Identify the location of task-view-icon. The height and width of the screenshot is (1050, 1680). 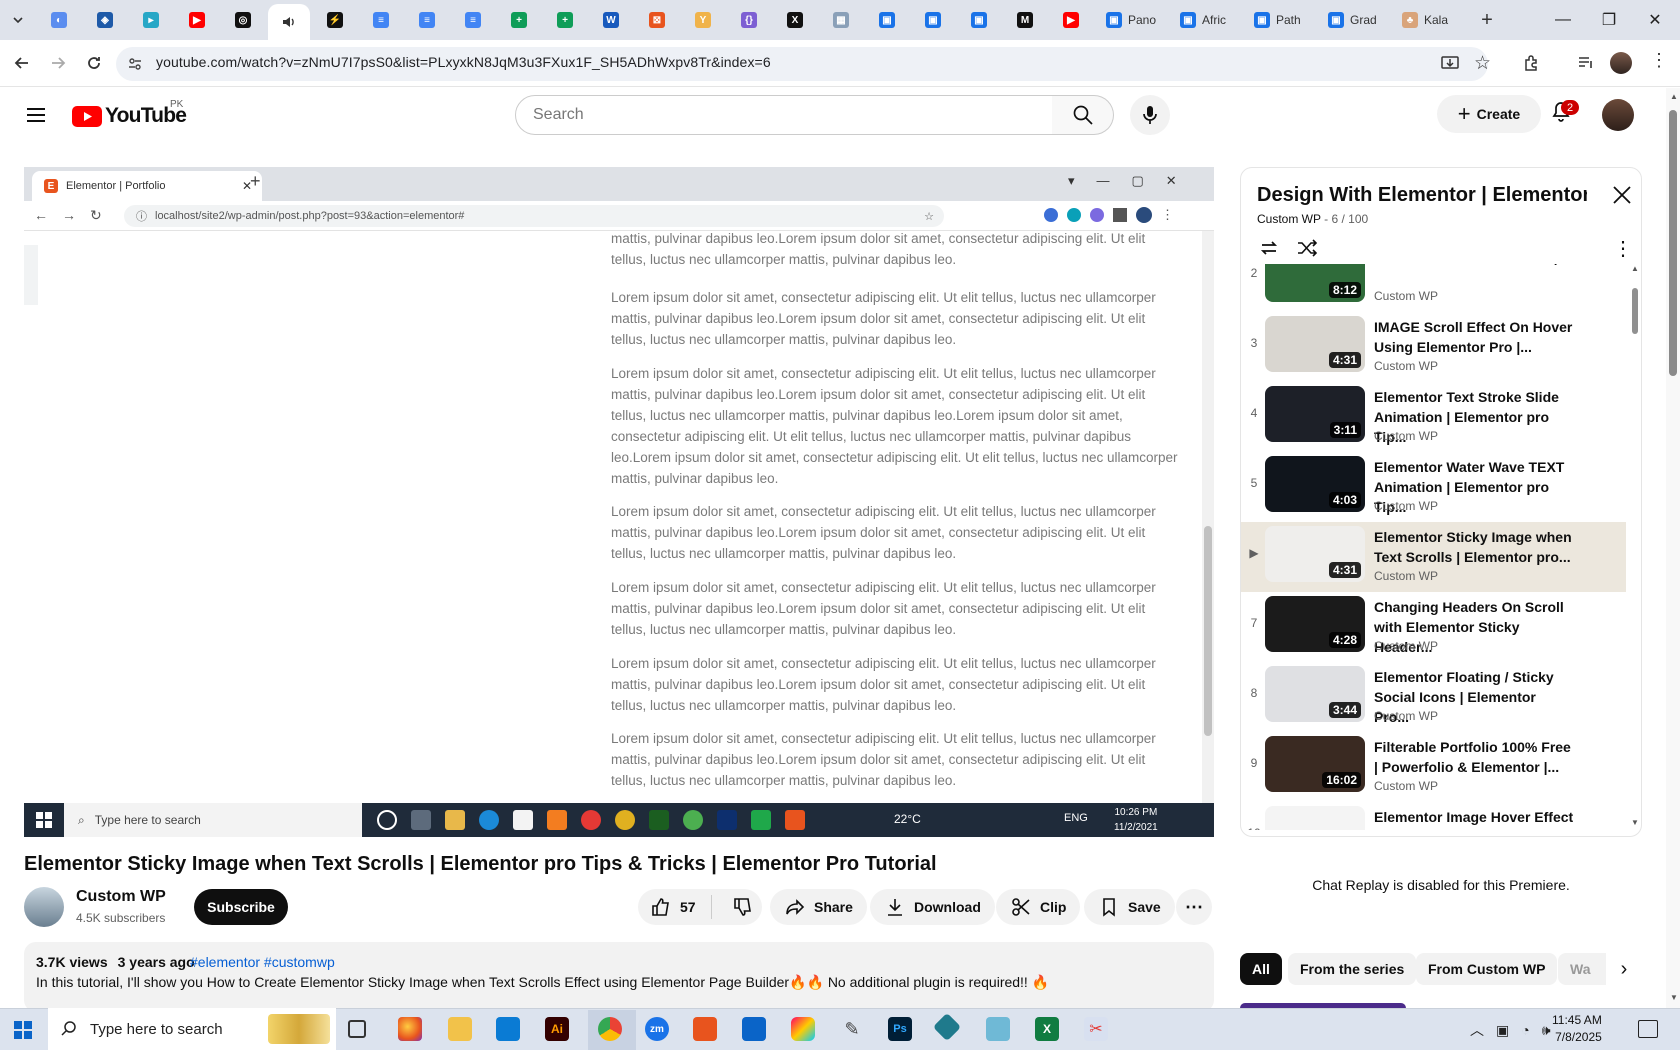
(357, 1029).